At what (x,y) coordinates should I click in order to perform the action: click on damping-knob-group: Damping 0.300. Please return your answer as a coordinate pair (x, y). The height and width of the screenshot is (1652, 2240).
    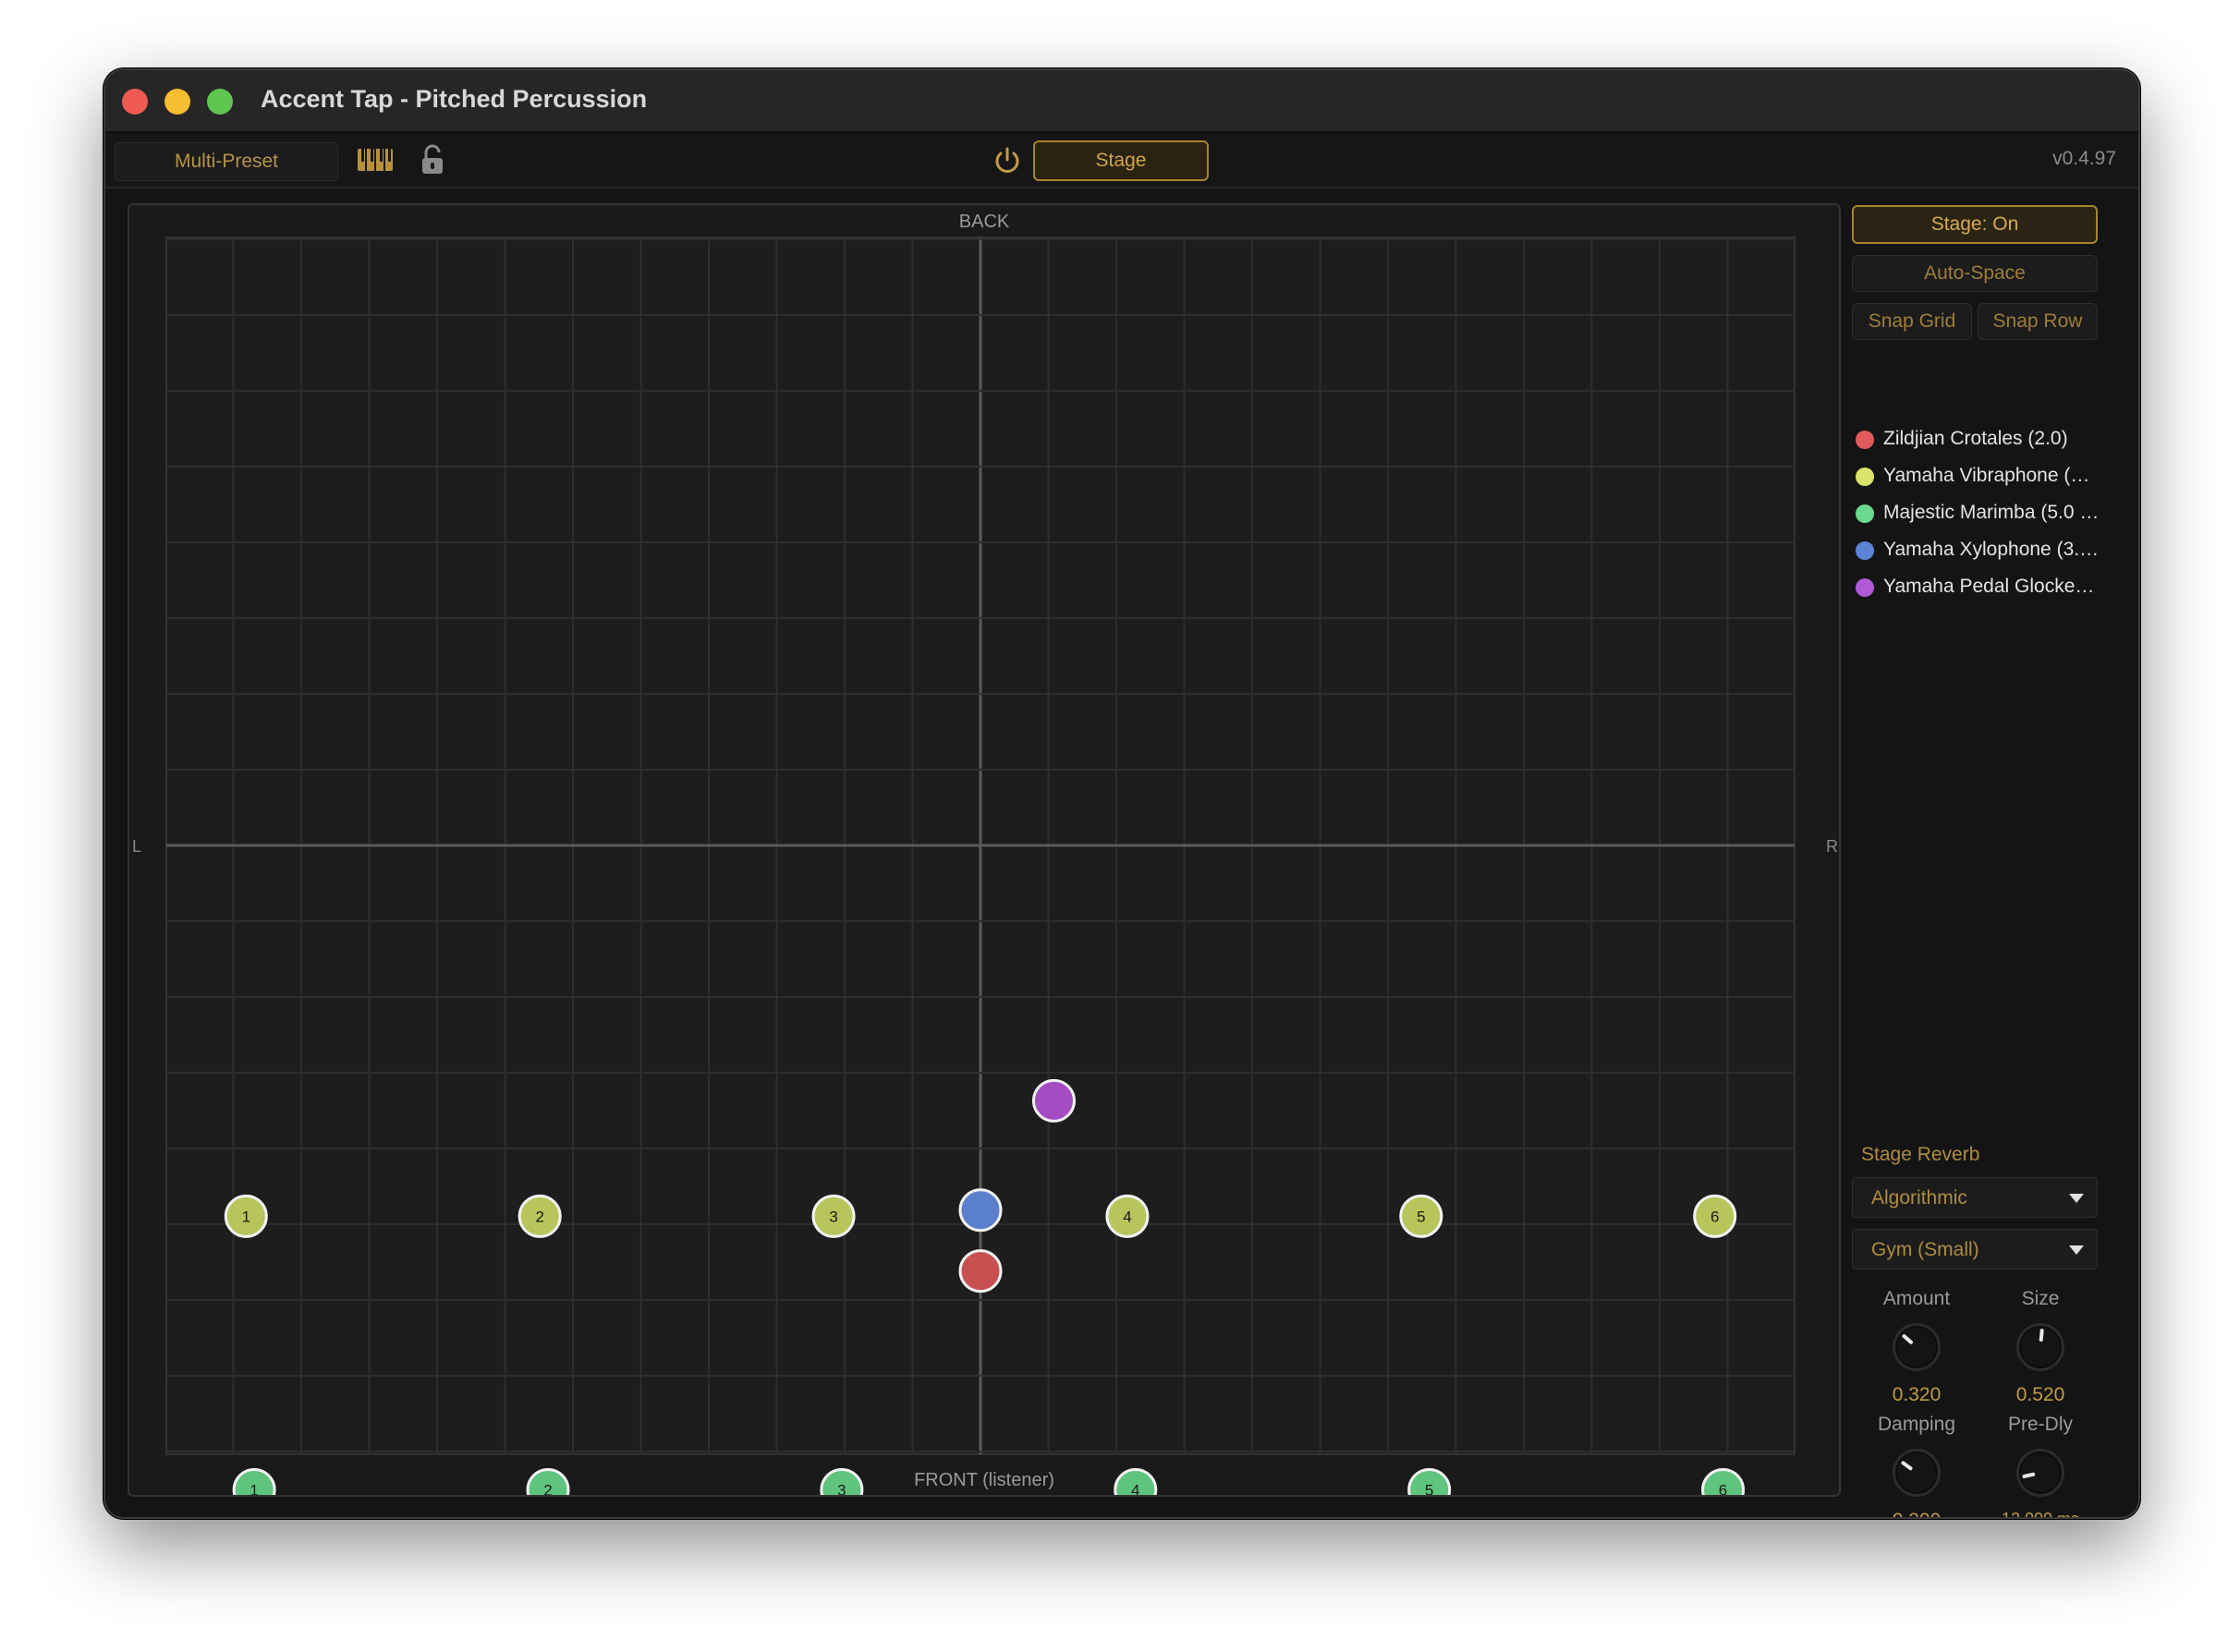
    Looking at the image, I should click on (1916, 1465).